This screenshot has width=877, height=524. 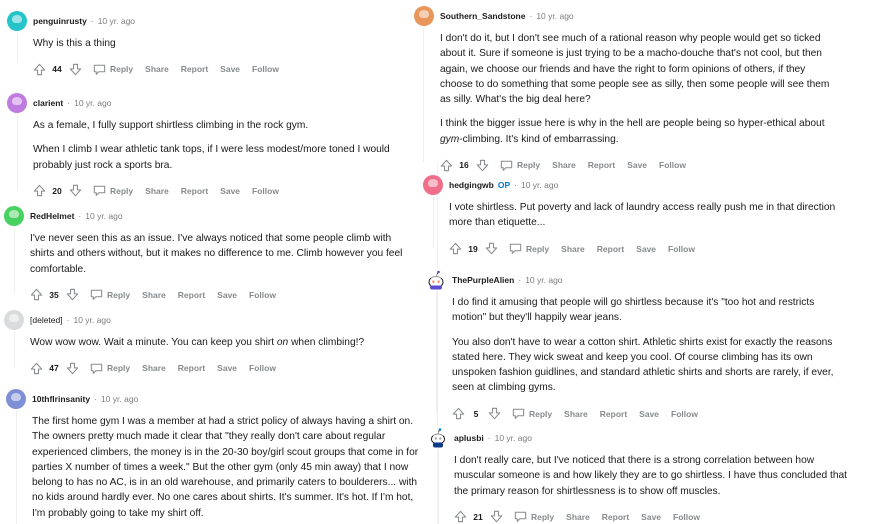 What do you see at coordinates (473, 248) in the screenshot?
I see `vote-score: 19` at bounding box center [473, 248].